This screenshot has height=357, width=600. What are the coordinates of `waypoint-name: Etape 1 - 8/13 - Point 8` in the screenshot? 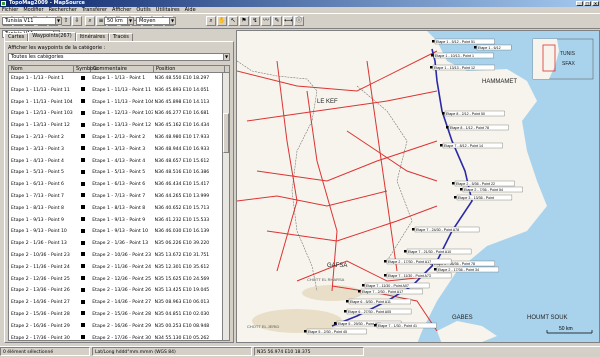 It's located at (37, 208).